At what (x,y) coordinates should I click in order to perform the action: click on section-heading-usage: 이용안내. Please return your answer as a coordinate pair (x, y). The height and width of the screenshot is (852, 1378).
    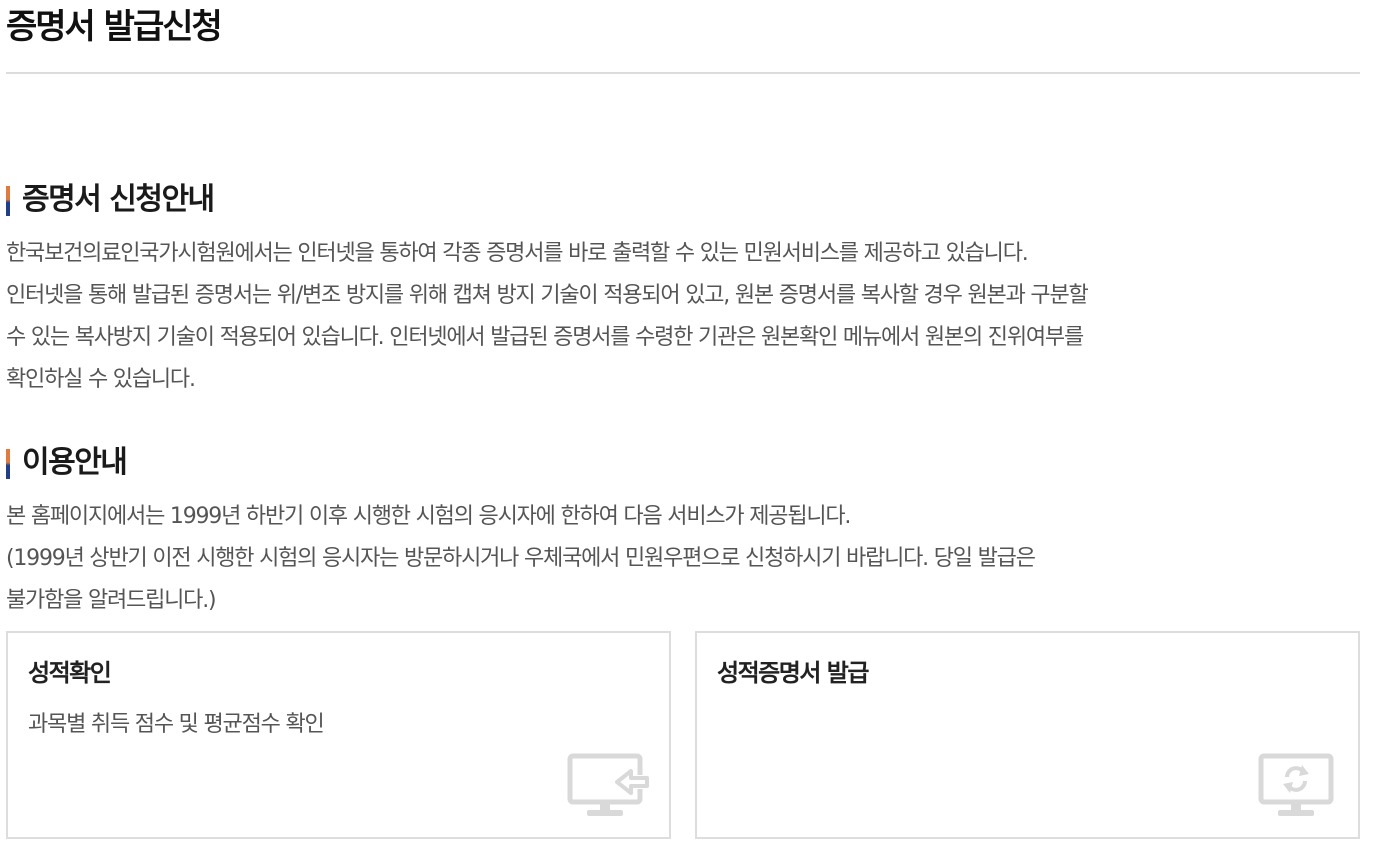
    Looking at the image, I should click on (67, 463).